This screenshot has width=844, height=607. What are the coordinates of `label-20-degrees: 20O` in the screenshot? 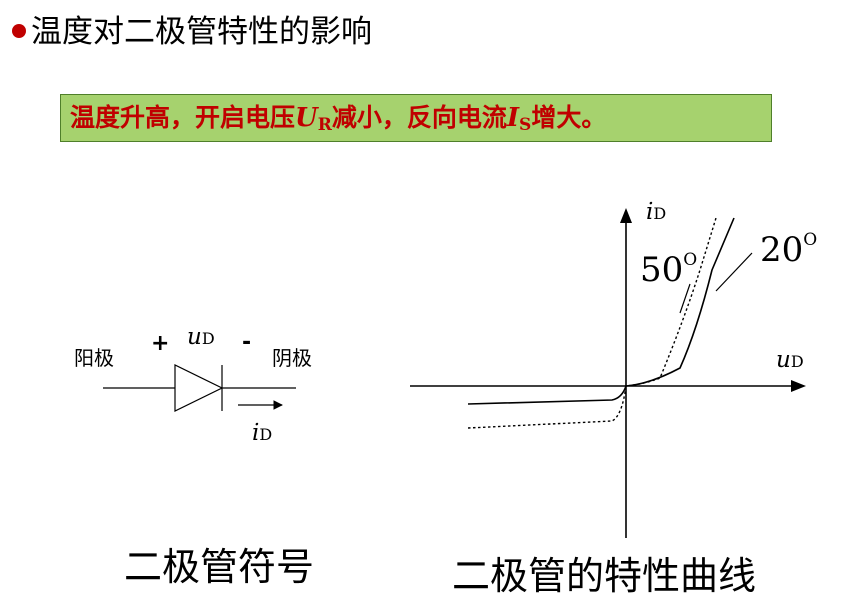 It's located at (788, 250).